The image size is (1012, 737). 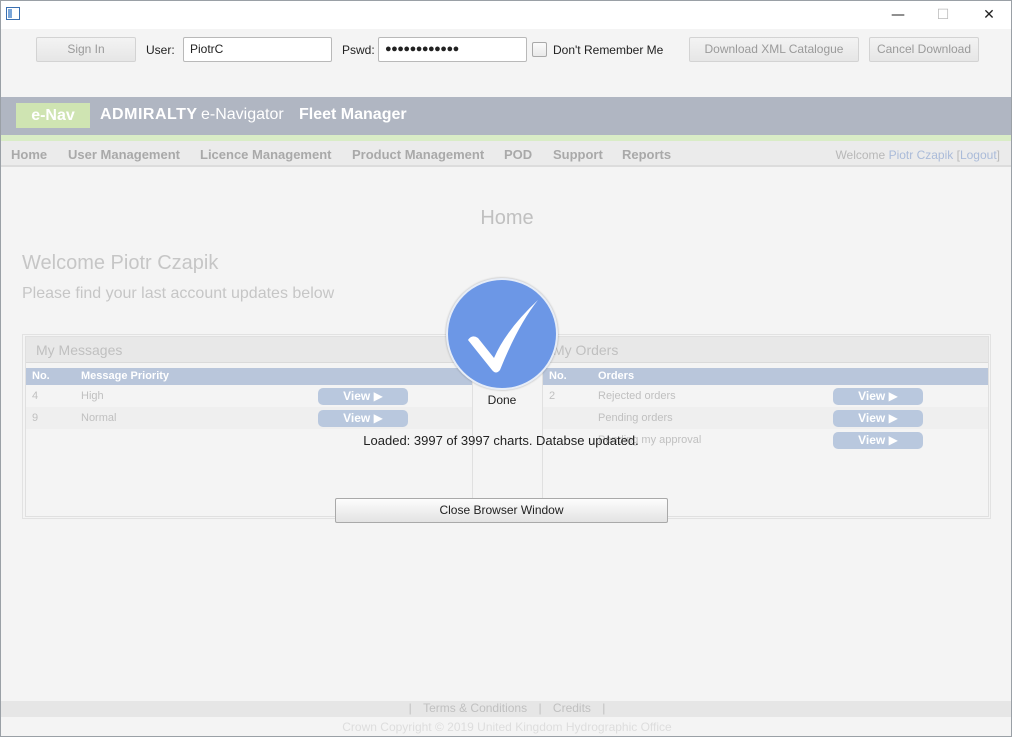 What do you see at coordinates (898, 15) in the screenshot?
I see `minimize-button: —` at bounding box center [898, 15].